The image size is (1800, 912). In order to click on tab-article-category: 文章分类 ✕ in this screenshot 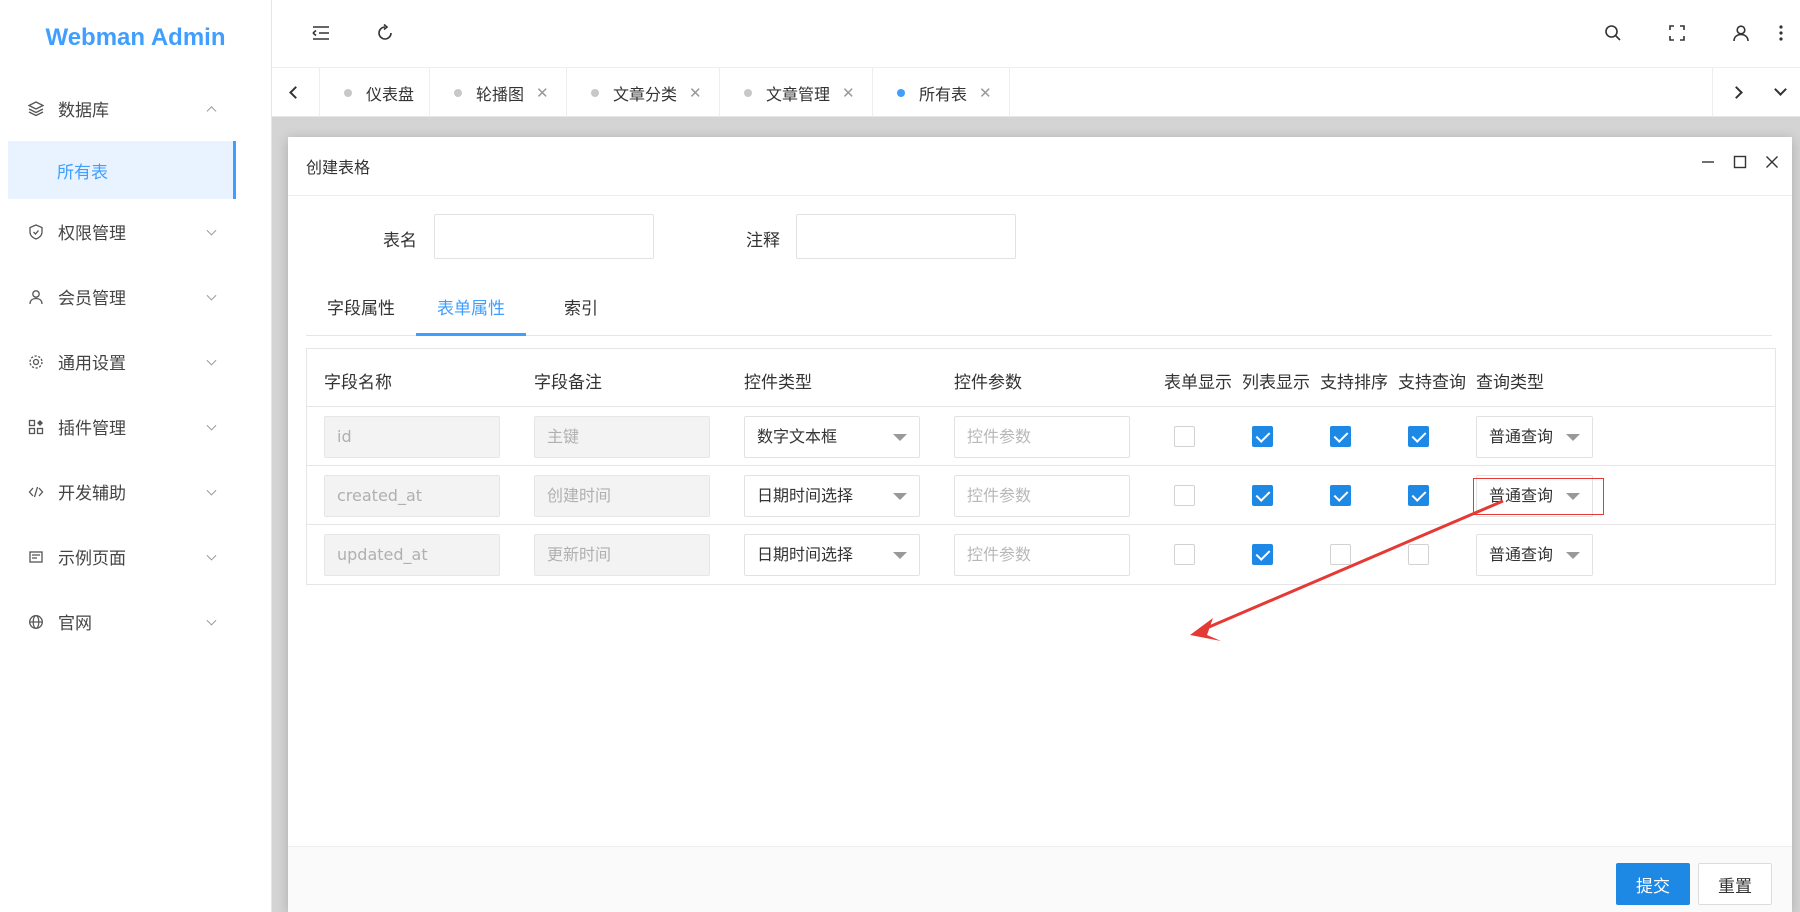, I will do `click(643, 92)`.